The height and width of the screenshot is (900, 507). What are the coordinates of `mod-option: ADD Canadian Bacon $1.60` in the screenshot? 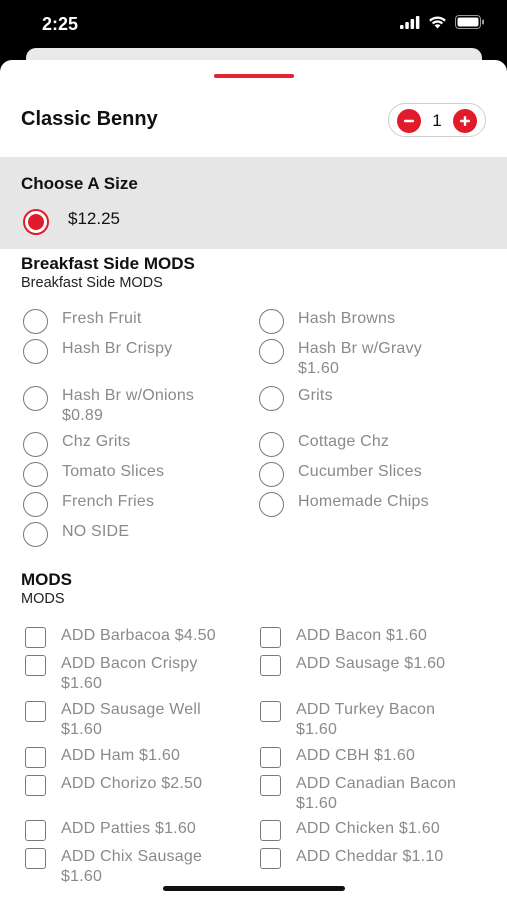 It's located at (358, 794).